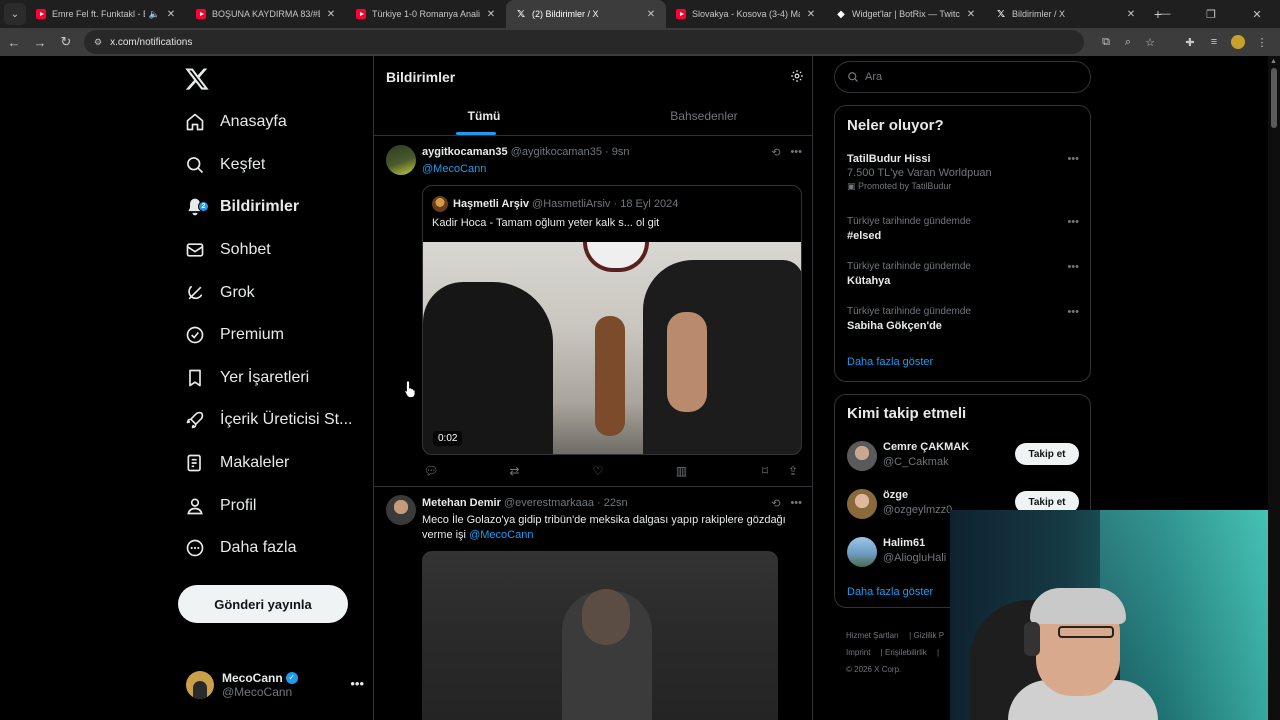 This screenshot has width=1280, height=720. What do you see at coordinates (224, 165) in the screenshot?
I see `nav-item-explore: Keşfet` at bounding box center [224, 165].